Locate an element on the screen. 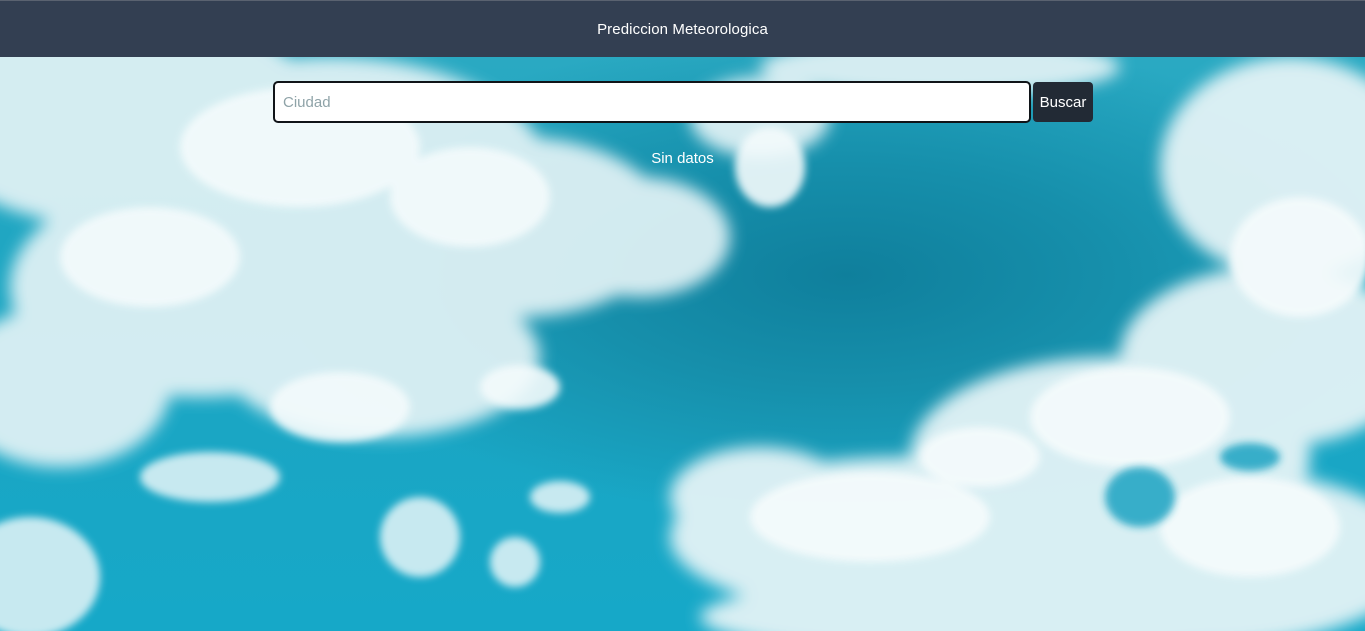 Image resolution: width=1365 pixels, height=631 pixels. search-form: Buscar is located at coordinates (683, 102).